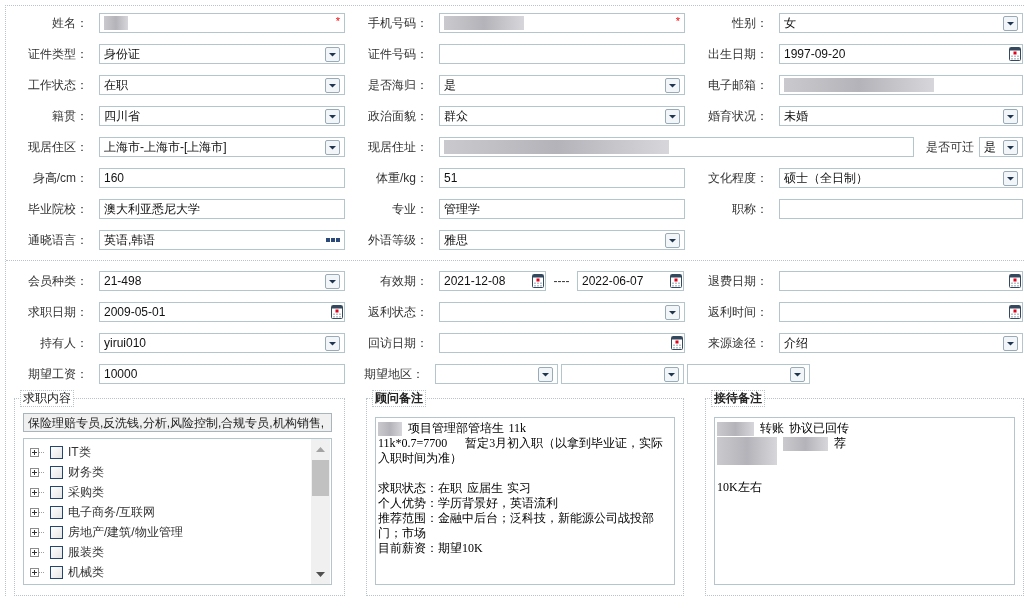 The height and width of the screenshot is (601, 1024). Describe the element at coordinates (222, 116) in the screenshot. I see `dropdown-select: 四川省` at that location.